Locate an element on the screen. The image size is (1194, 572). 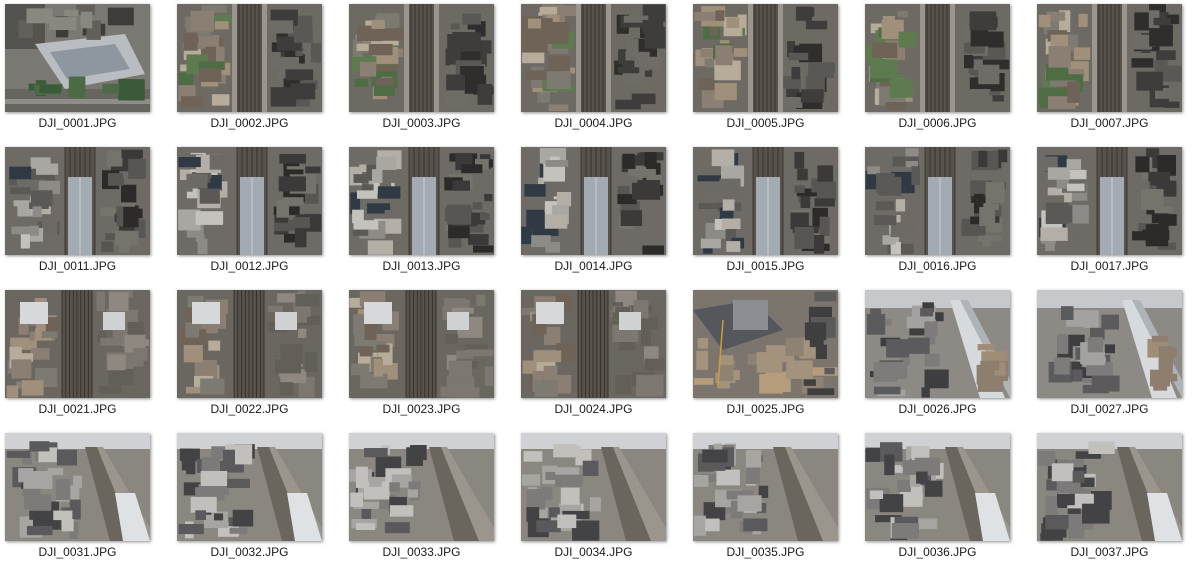
file-item: DJI_0026.JPG is located at coordinates (946, 357).